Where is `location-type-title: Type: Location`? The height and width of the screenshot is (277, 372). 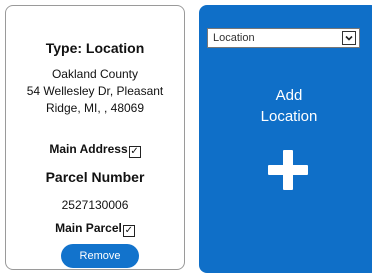
location-type-title: Type: Location is located at coordinates (95, 48).